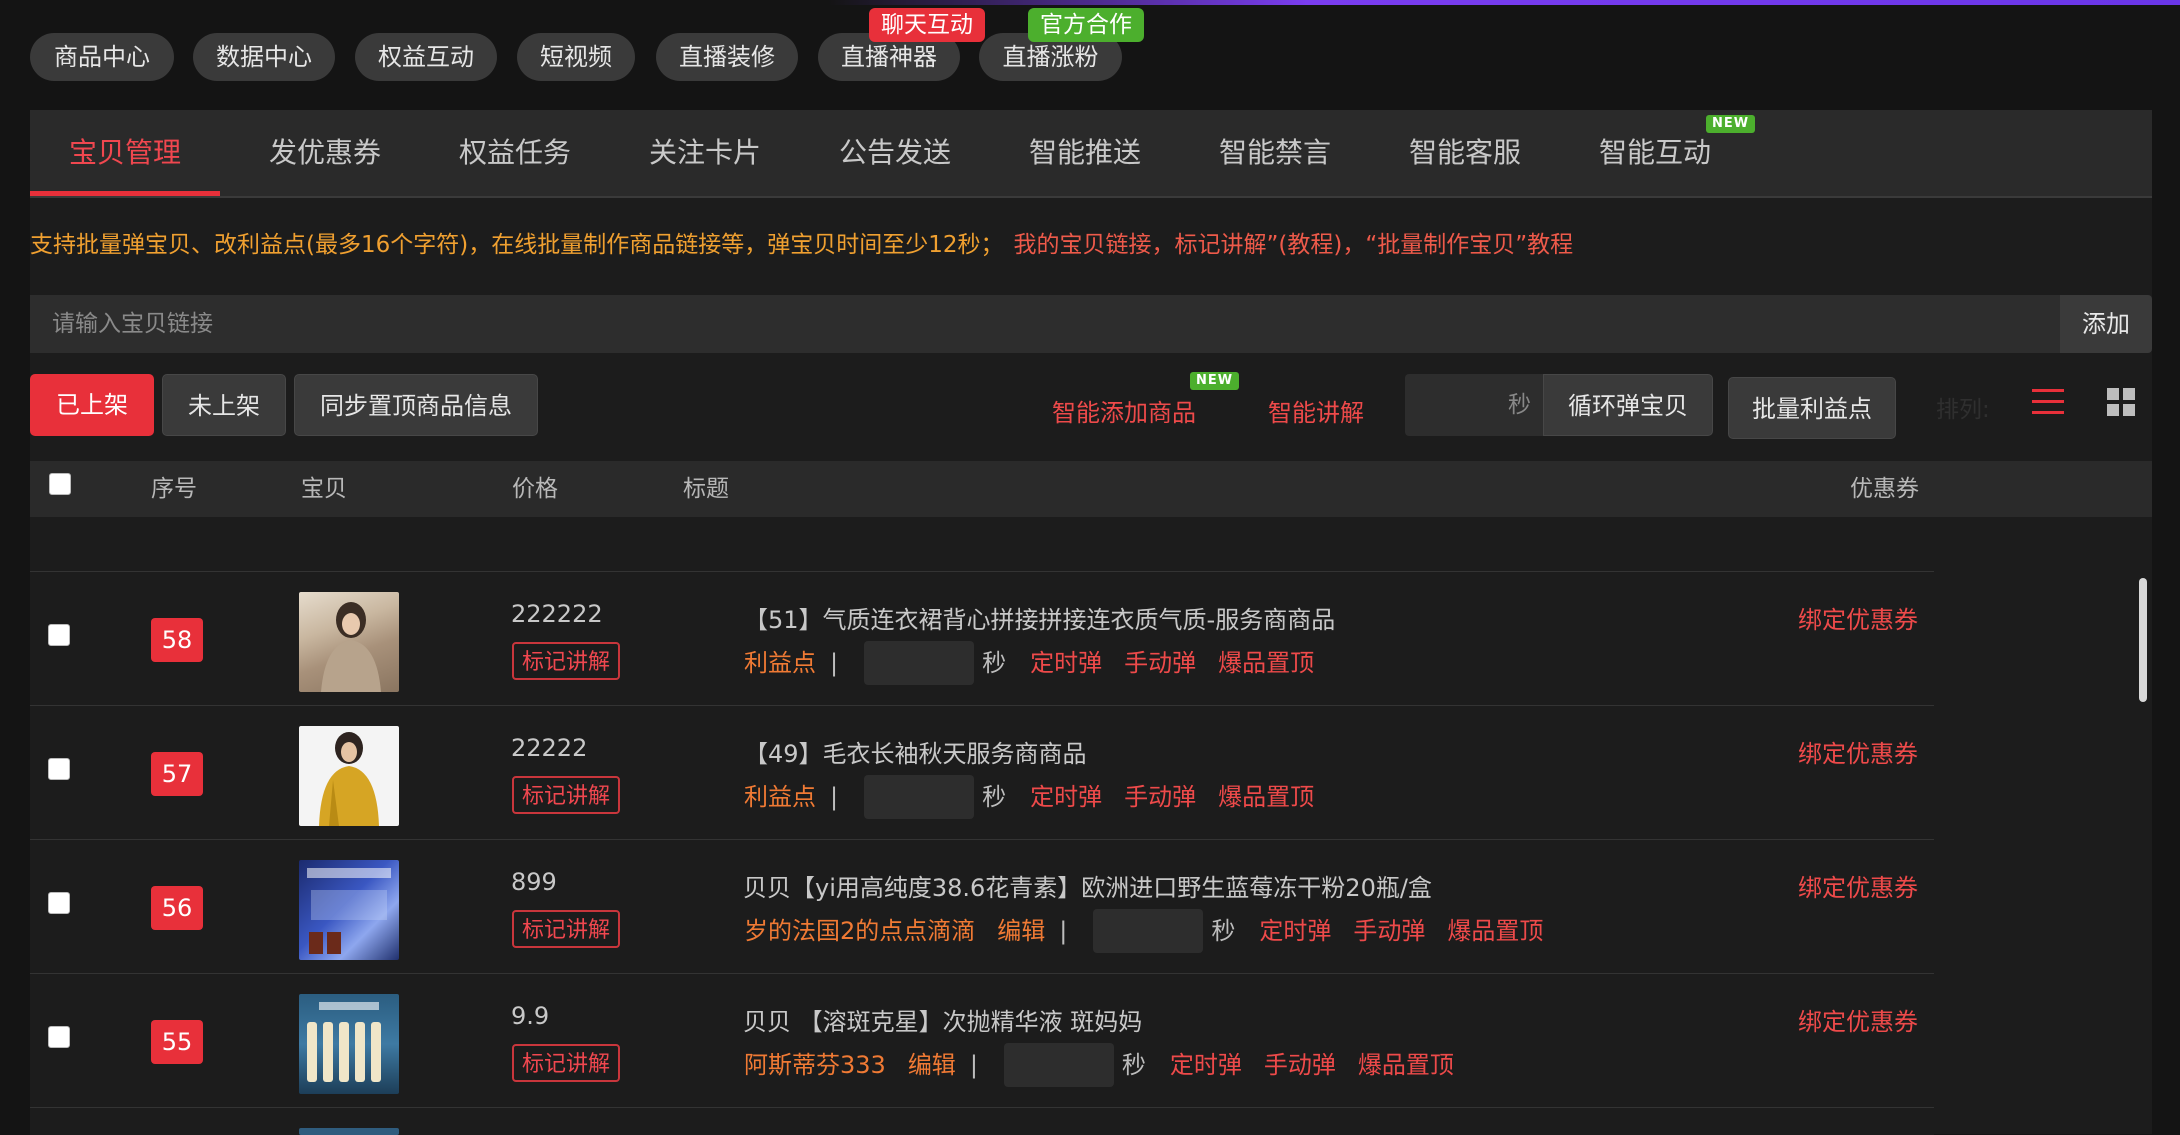  Describe the element at coordinates (1085, 153) in the screenshot. I see `tab-smart-push: 智能推送` at that location.